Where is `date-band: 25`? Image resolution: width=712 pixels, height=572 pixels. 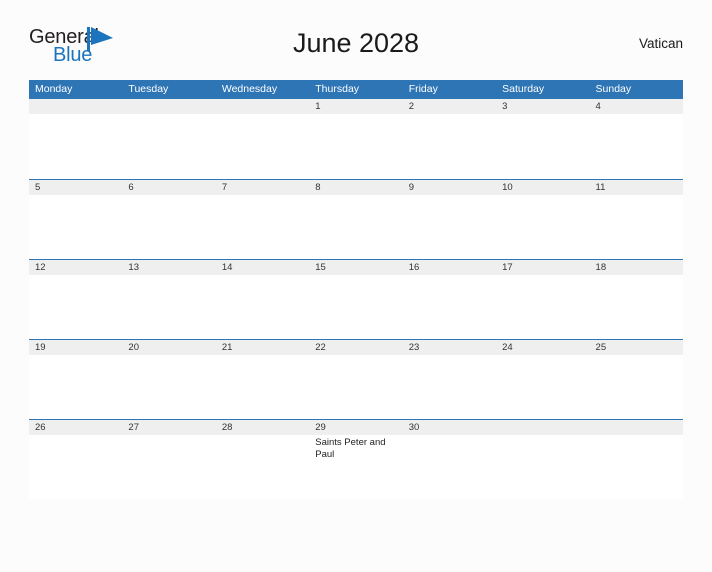 date-band: 25 is located at coordinates (636, 347).